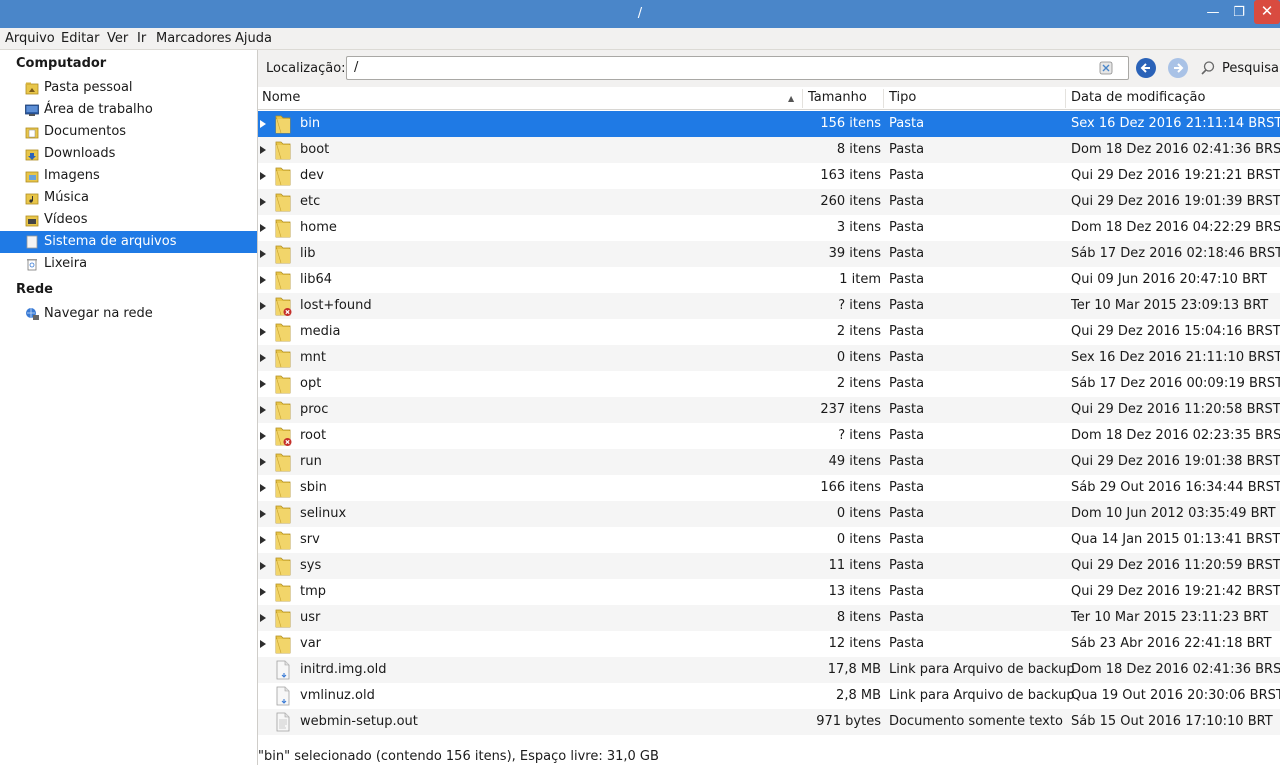  What do you see at coordinates (837, 97) in the screenshot?
I see `column-header-size: Tamanho` at bounding box center [837, 97].